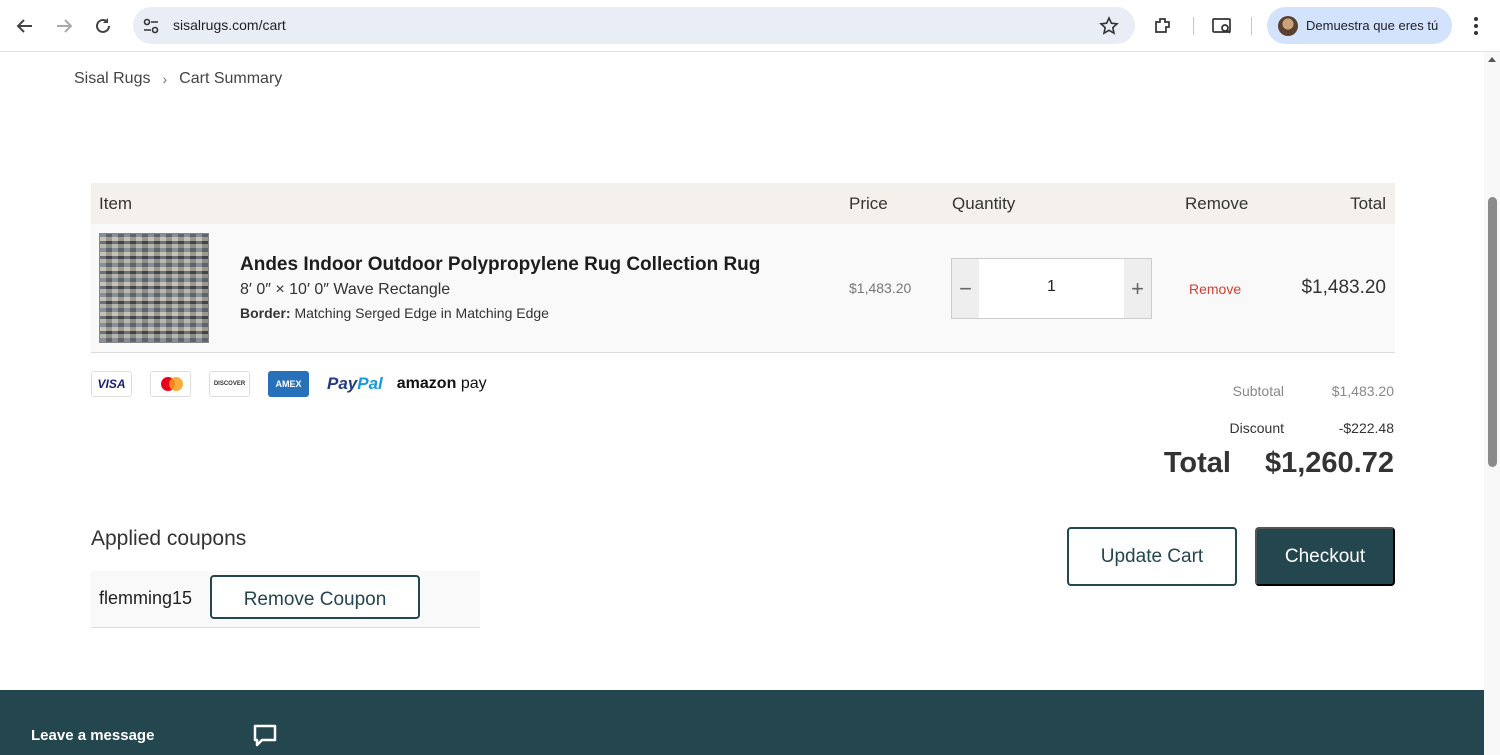 The height and width of the screenshot is (755, 1500). I want to click on coupon-code: flemming15, so click(146, 598).